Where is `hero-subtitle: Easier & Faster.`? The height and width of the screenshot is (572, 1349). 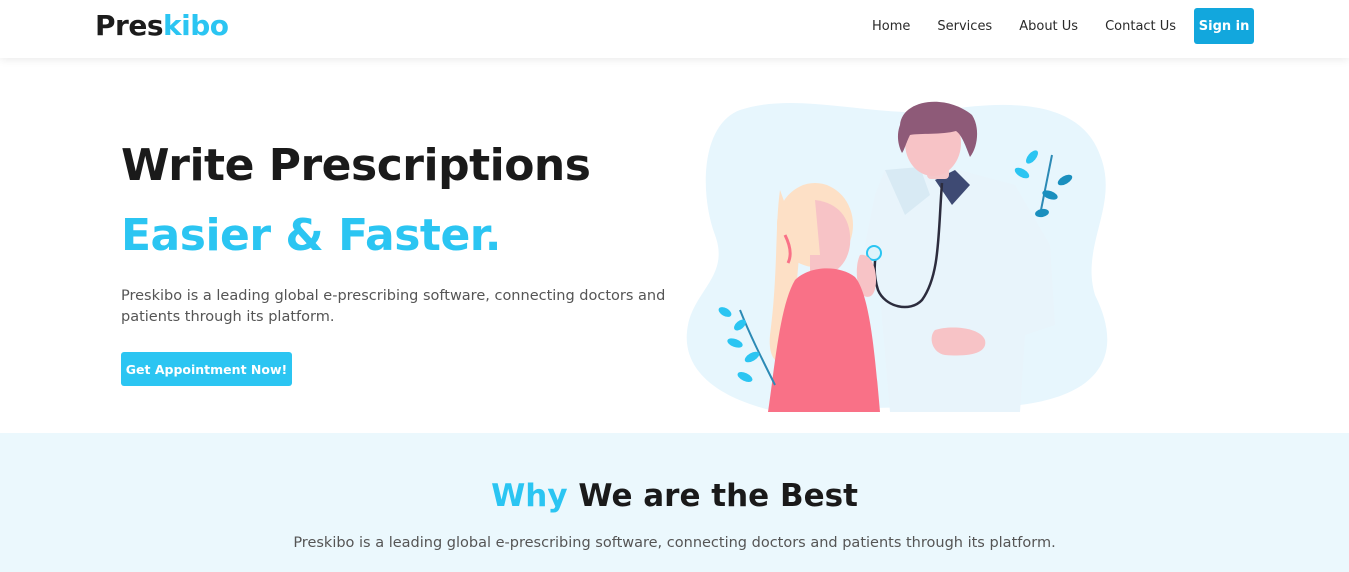
hero-subtitle: Easier & Faster. is located at coordinates (311, 235).